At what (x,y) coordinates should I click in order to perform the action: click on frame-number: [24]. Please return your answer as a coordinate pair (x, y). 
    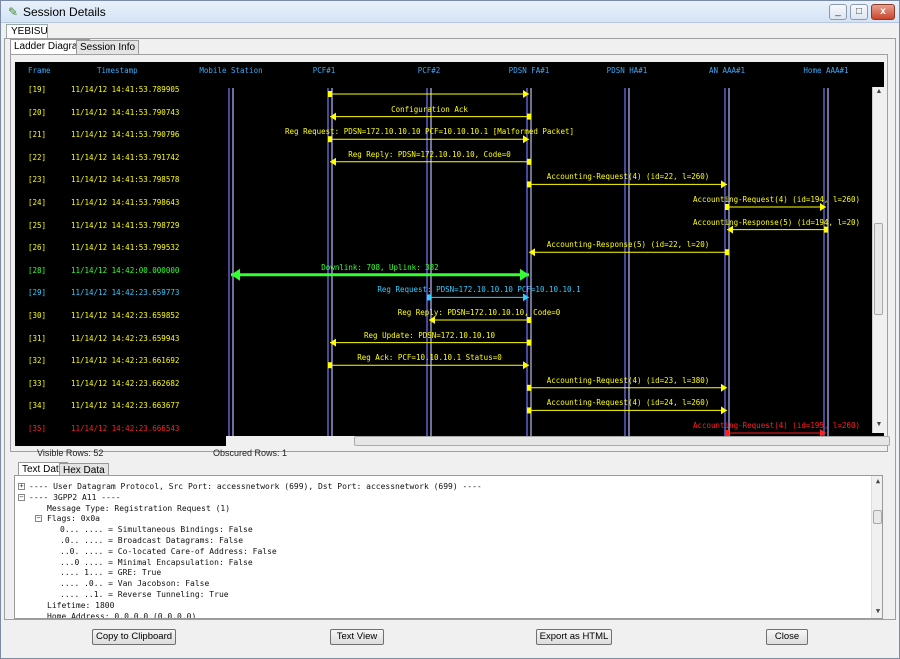
    Looking at the image, I should click on (37, 202).